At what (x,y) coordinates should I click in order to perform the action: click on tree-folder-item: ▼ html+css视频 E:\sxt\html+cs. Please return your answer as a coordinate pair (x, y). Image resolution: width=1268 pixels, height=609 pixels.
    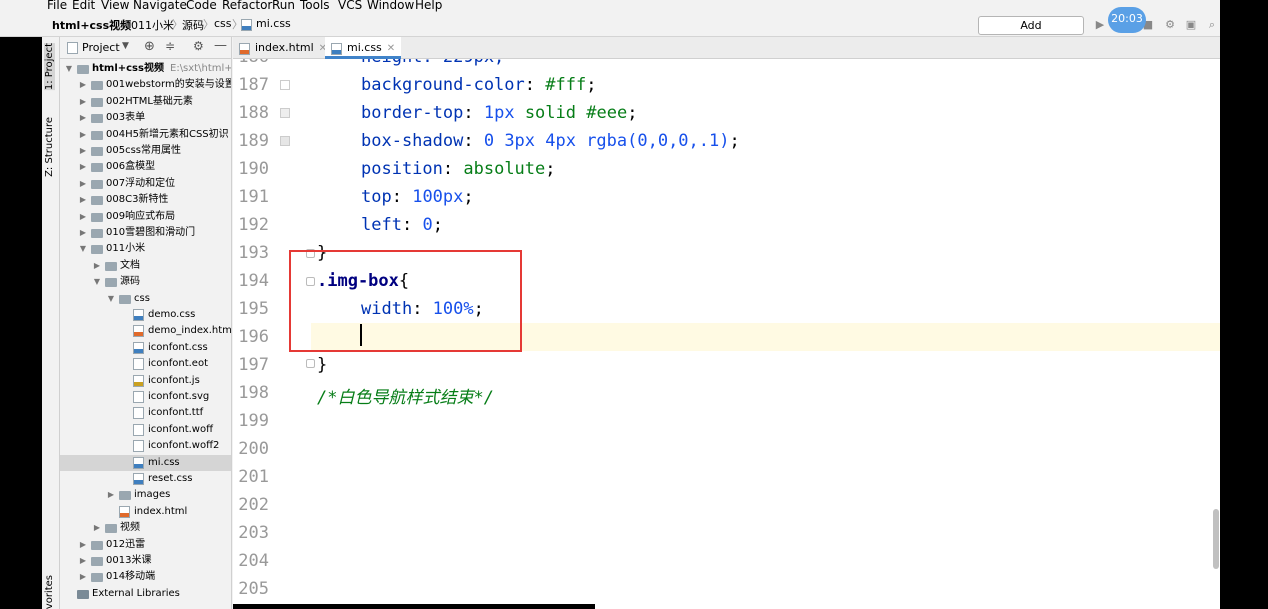
    Looking at the image, I should click on (145, 69).